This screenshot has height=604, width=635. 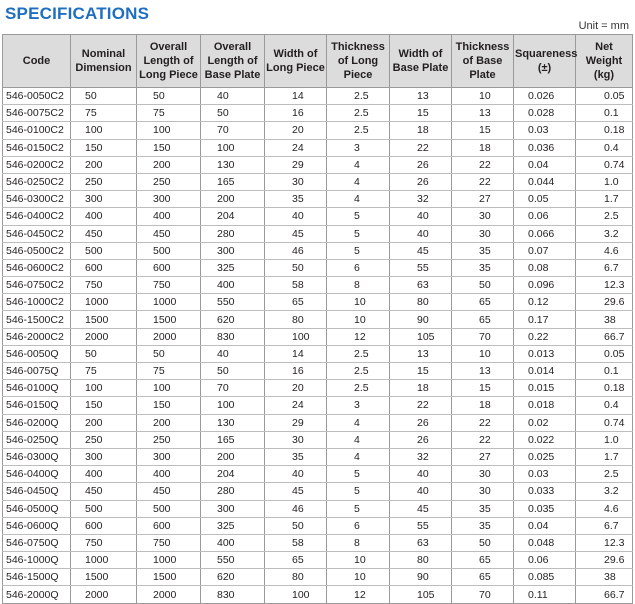 What do you see at coordinates (604, 216) in the screenshot?
I see `cell-net-weight: 2.5` at bounding box center [604, 216].